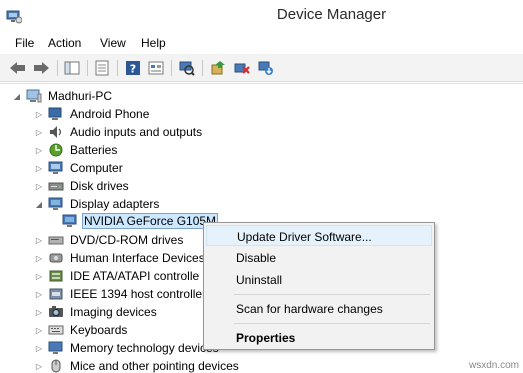 The height and width of the screenshot is (373, 523). I want to click on camera-icon, so click(56, 312).